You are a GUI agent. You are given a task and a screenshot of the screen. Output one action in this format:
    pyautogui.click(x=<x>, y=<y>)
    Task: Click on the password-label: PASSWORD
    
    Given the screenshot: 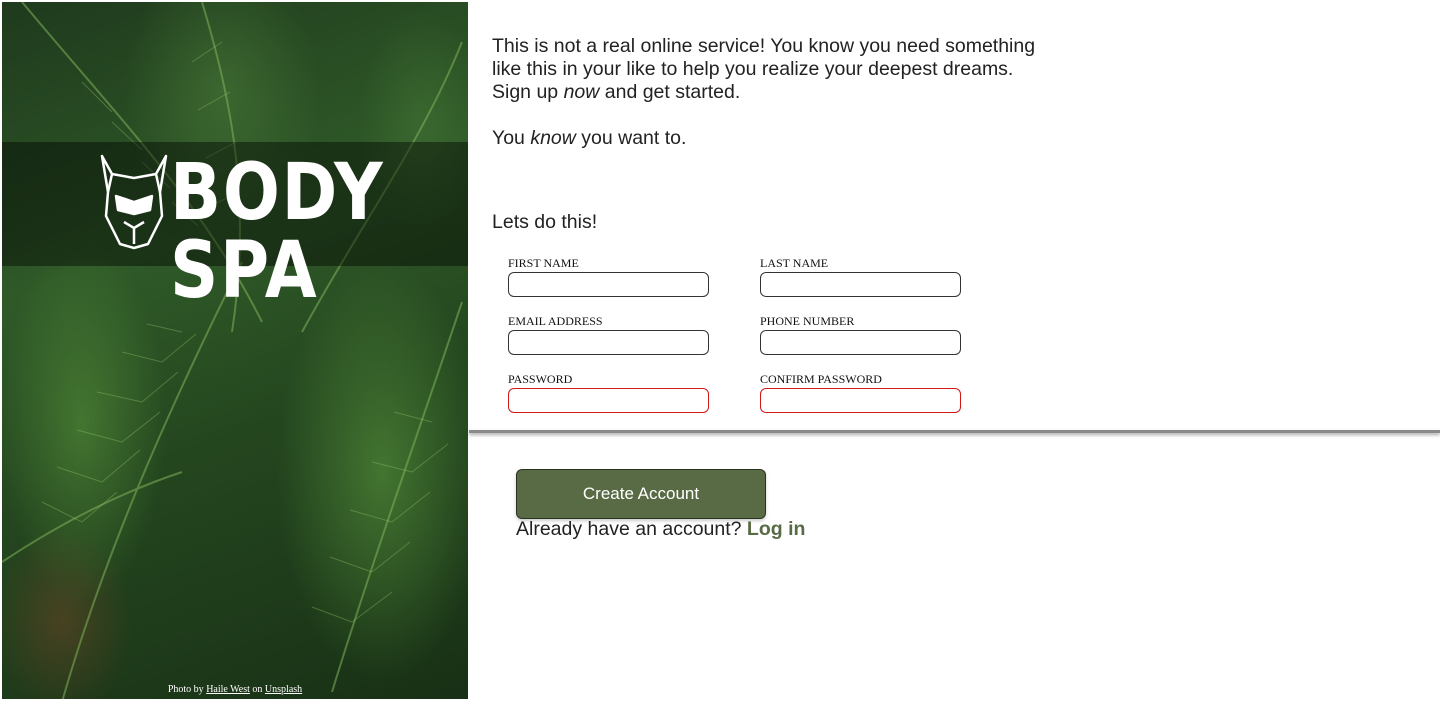 What is the action you would take?
    pyautogui.click(x=540, y=379)
    